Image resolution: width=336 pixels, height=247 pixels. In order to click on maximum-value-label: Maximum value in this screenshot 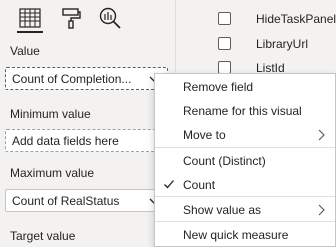, I will do `click(52, 173)`.